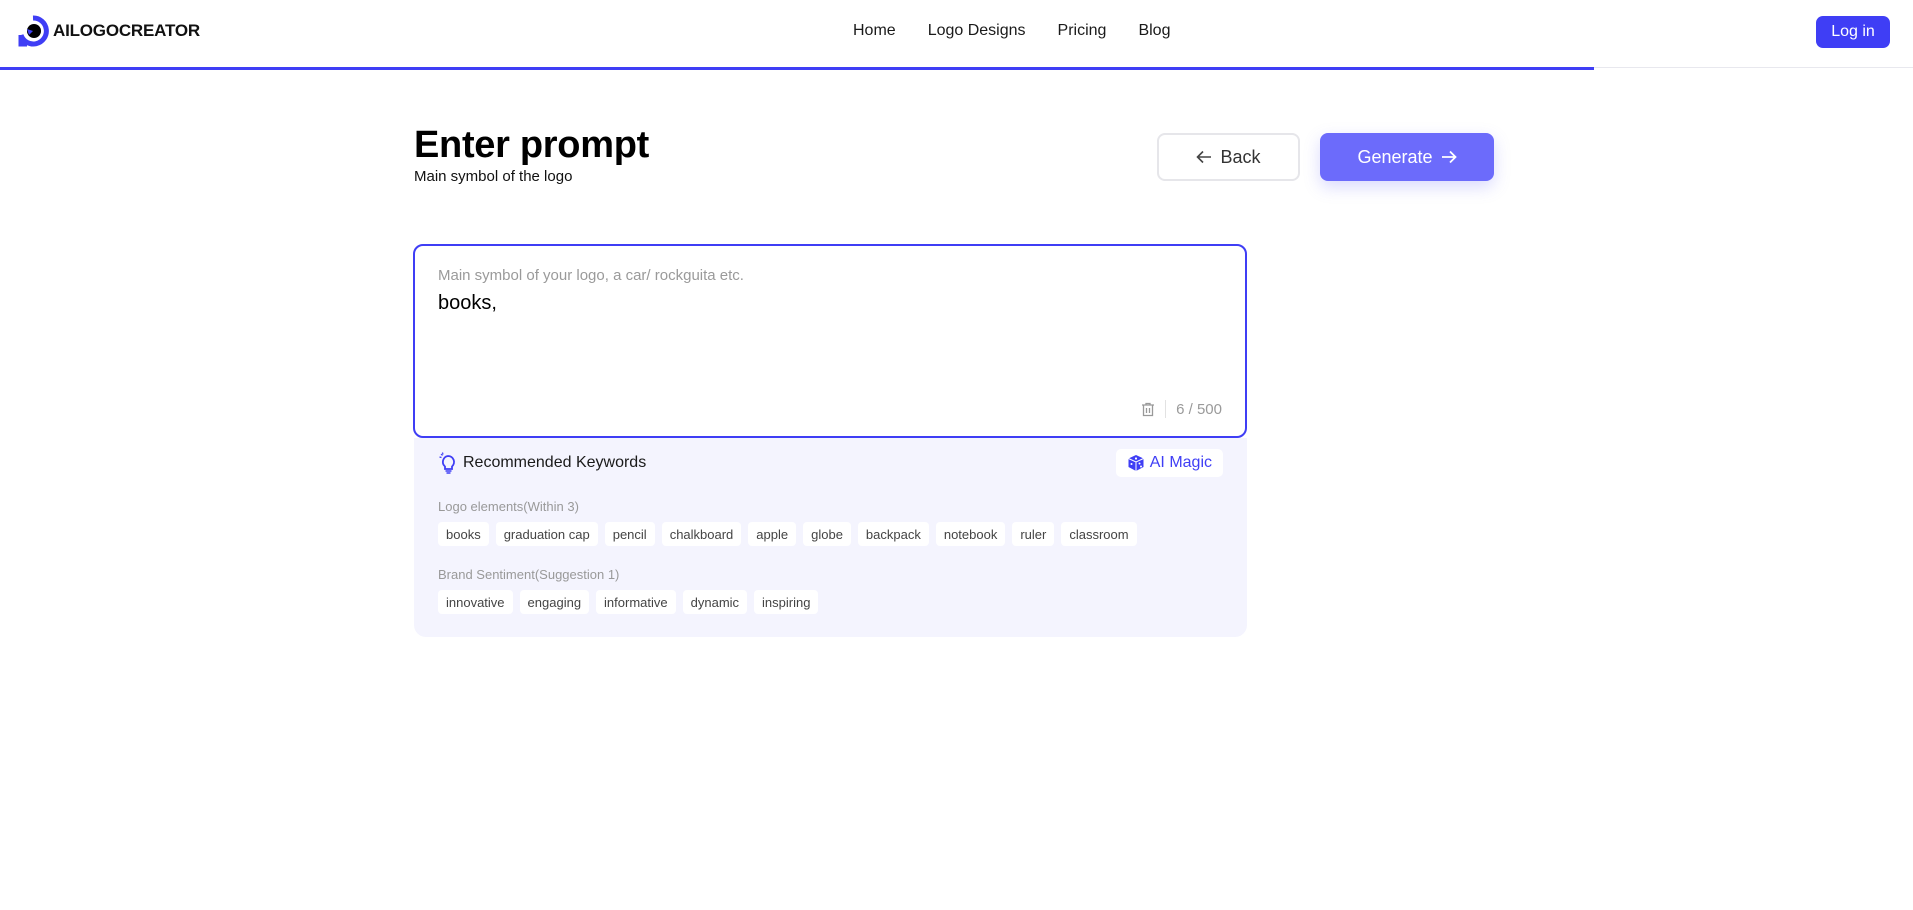 The image size is (1913, 910). I want to click on step-progress-fill, so click(797, 68).